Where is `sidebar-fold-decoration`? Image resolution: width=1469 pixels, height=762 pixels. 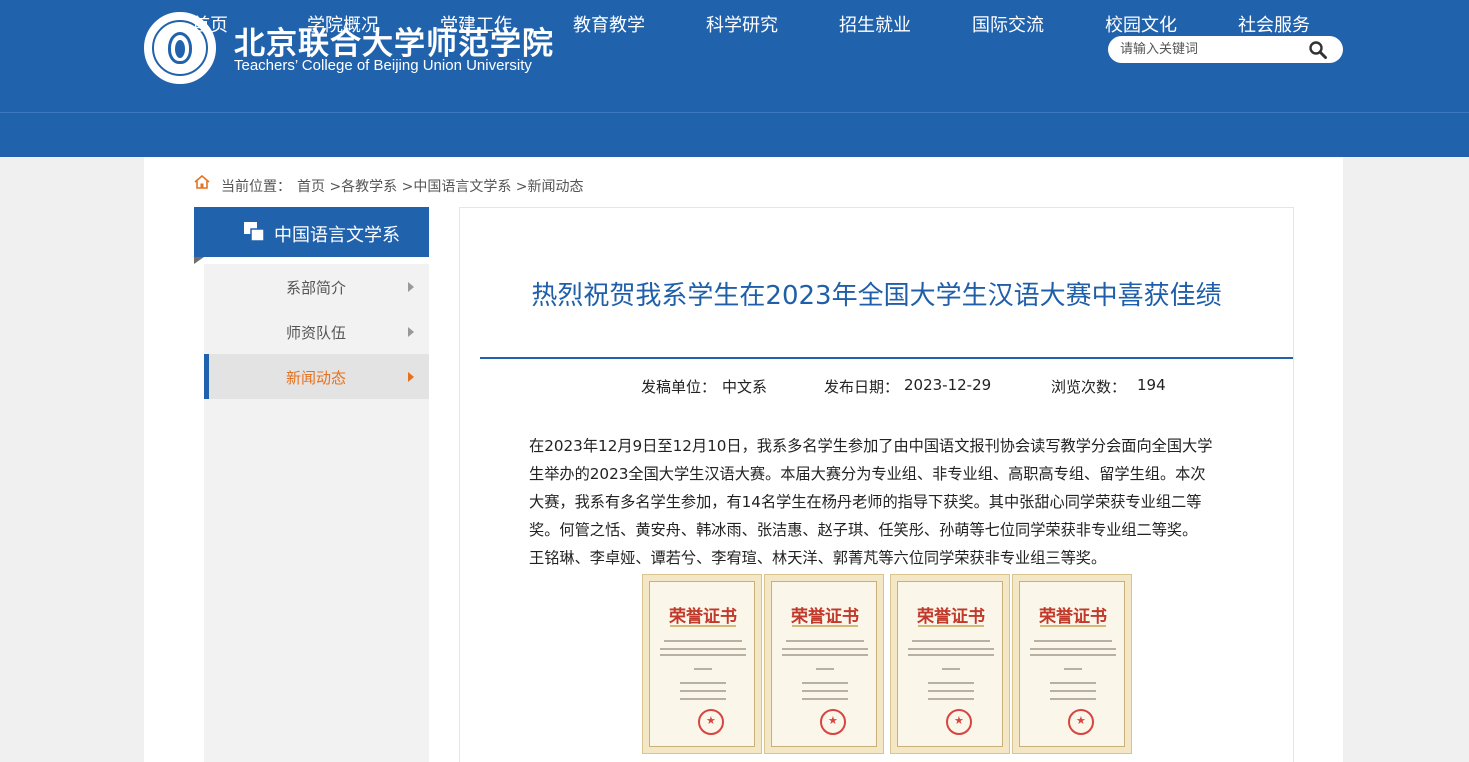
sidebar-fold-decoration is located at coordinates (199, 260).